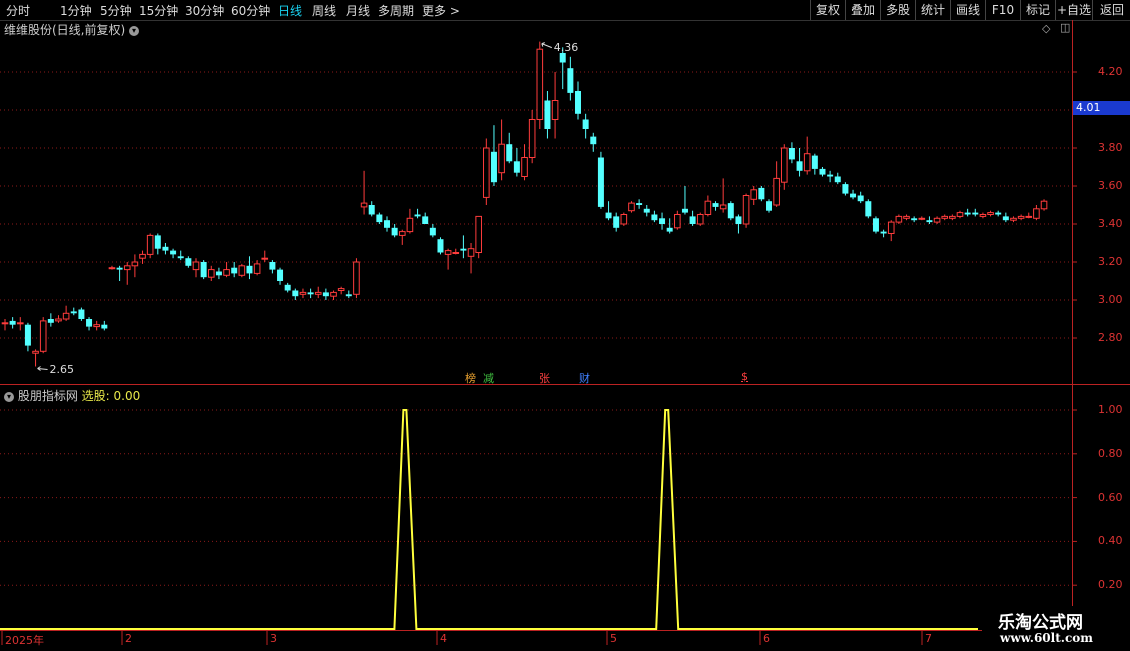 The width and height of the screenshot is (1130, 651). What do you see at coordinates (1110, 409) in the screenshot?
I see `indicator-tick-label: 1.00` at bounding box center [1110, 409].